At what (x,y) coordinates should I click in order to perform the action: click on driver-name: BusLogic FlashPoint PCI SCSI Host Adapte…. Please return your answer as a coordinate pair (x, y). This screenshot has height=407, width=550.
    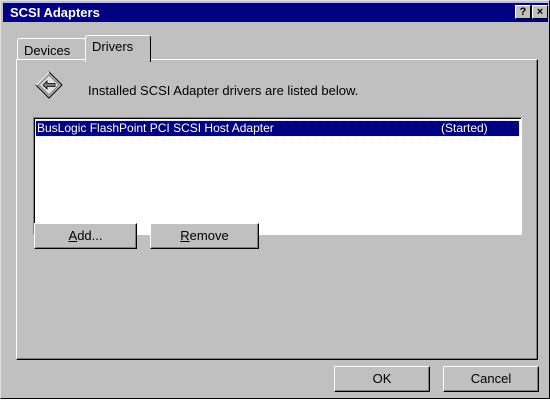
    Looking at the image, I should click on (155, 128).